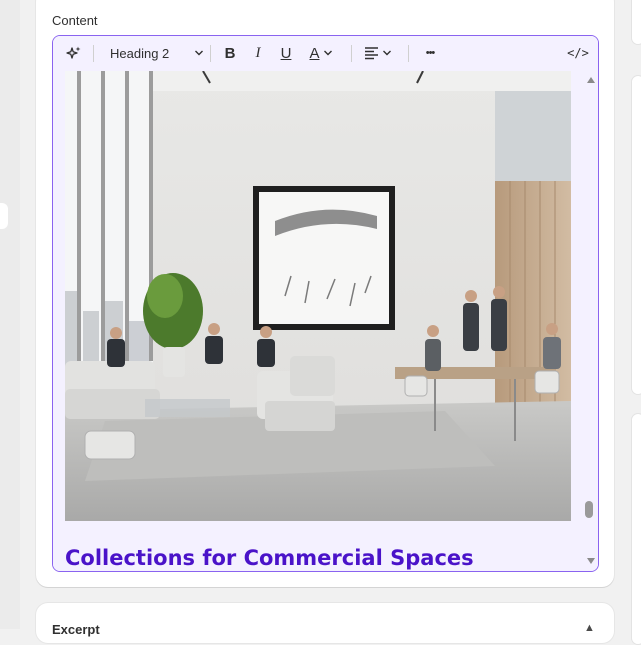  I want to click on heading-select-value: Heading 2, so click(140, 53).